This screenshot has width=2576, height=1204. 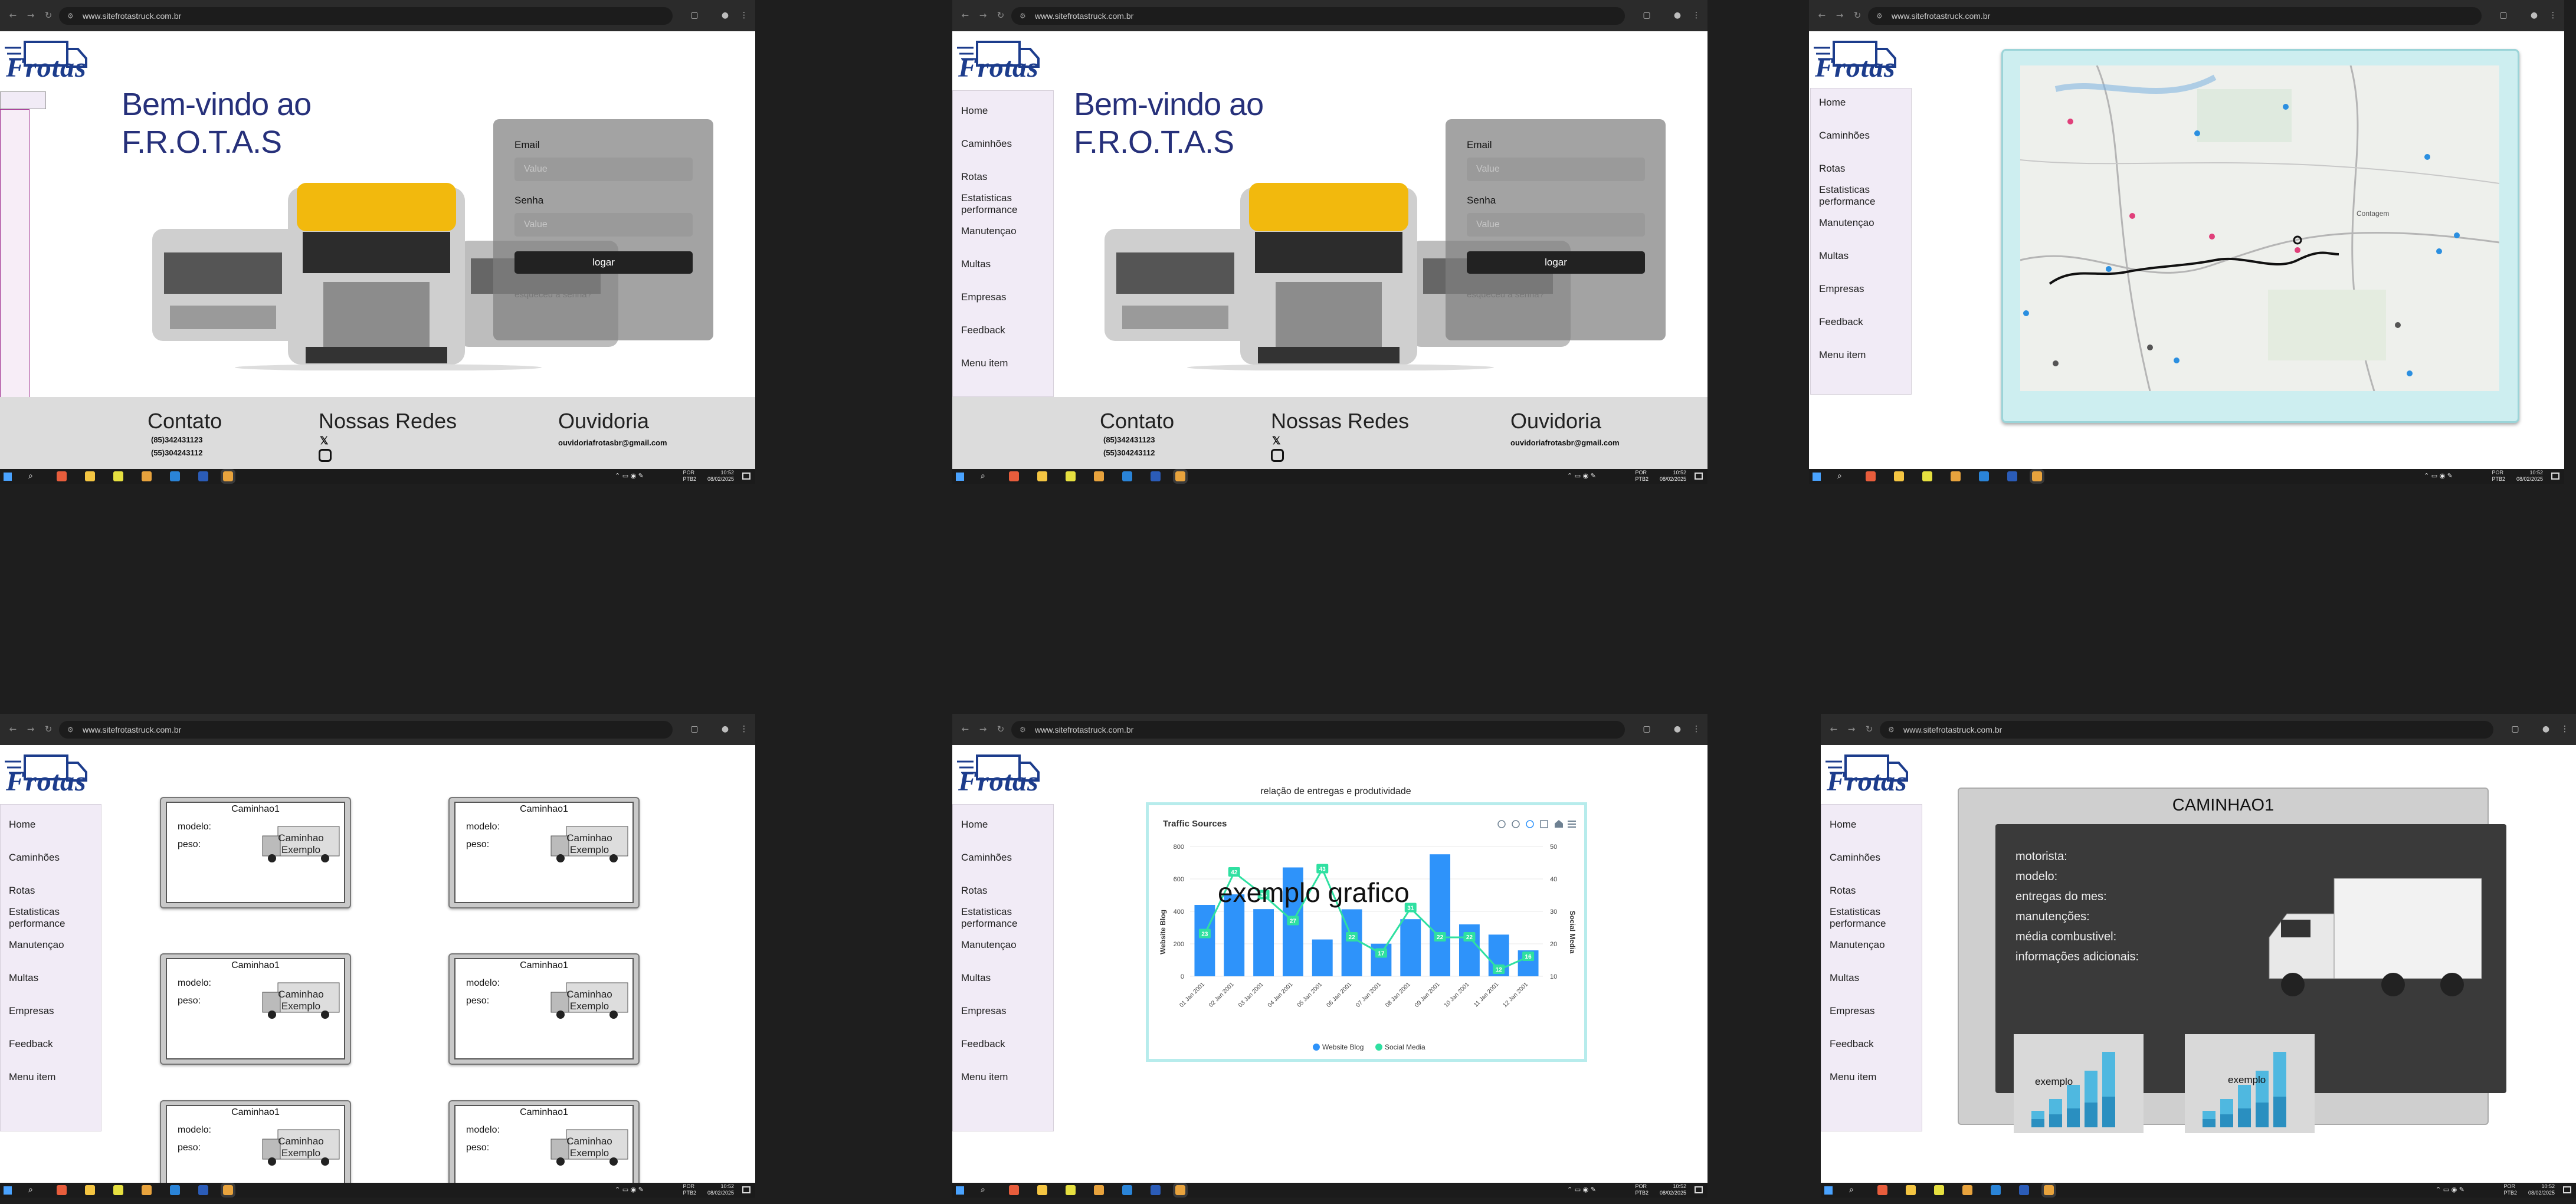 I want to click on forgot-password-link: esqueceu a senha?, so click(x=553, y=295).